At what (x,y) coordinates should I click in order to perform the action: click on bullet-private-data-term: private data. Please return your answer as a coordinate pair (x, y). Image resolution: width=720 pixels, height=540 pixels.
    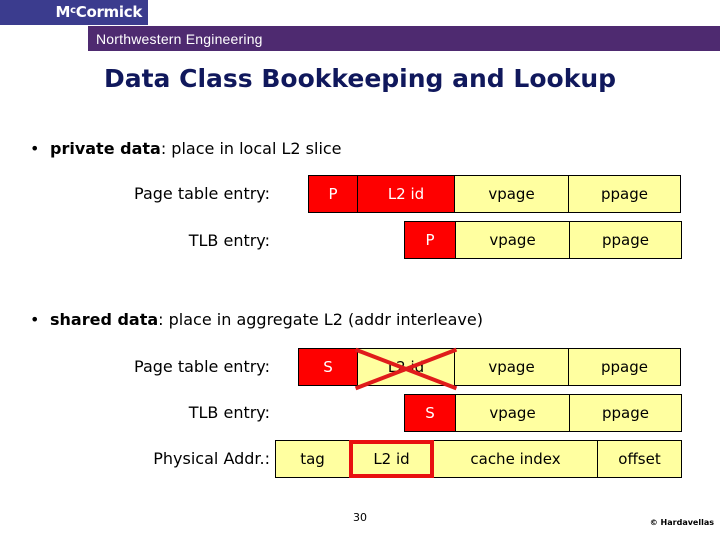
    Looking at the image, I should click on (105, 148).